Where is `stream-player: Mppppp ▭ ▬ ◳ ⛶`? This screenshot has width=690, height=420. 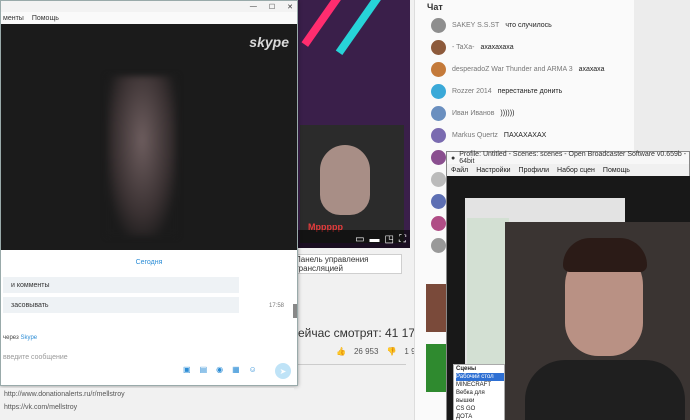 stream-player: Mppppp ▭ ▬ ◳ ⛶ is located at coordinates (354, 124).